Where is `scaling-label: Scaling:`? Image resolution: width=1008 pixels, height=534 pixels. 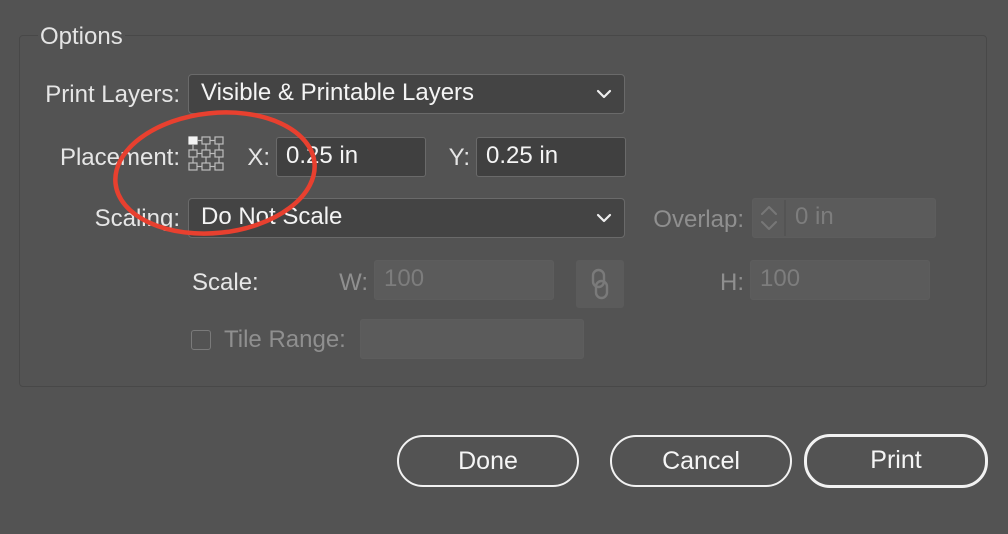 scaling-label: Scaling: is located at coordinates (137, 218).